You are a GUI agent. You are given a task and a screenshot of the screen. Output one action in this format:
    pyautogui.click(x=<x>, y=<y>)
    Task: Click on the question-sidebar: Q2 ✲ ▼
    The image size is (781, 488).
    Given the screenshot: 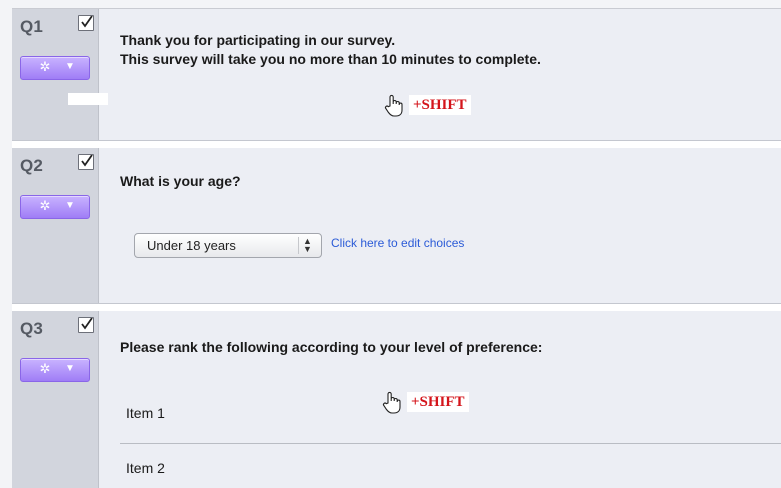 What is the action you would take?
    pyautogui.click(x=55, y=225)
    